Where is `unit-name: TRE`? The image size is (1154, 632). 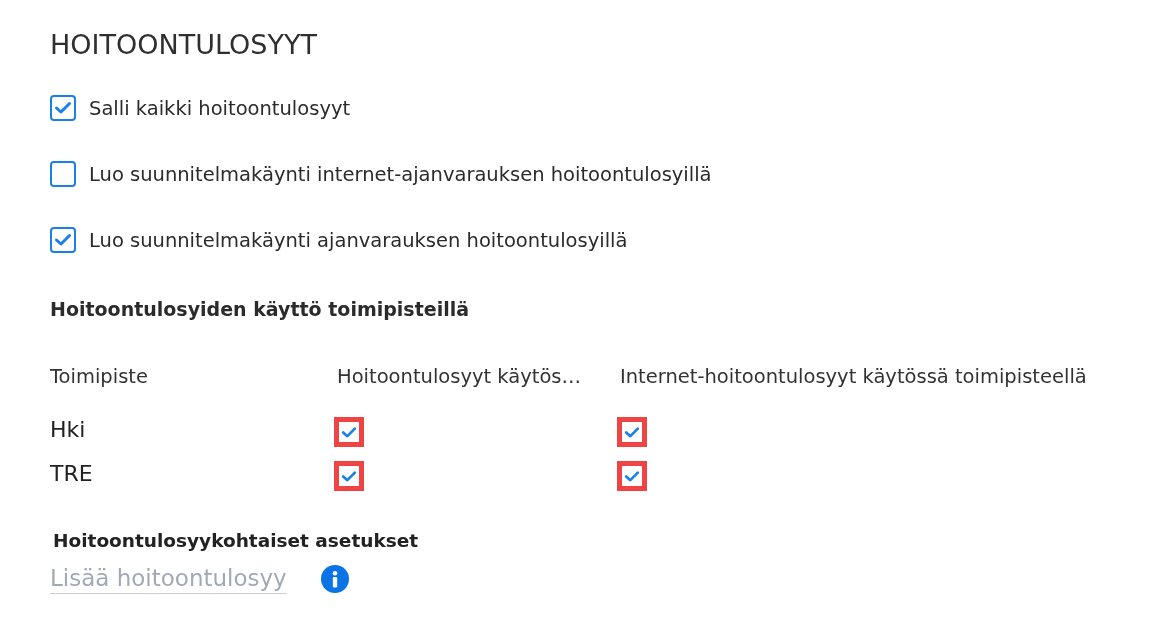 unit-name: TRE is located at coordinates (72, 474).